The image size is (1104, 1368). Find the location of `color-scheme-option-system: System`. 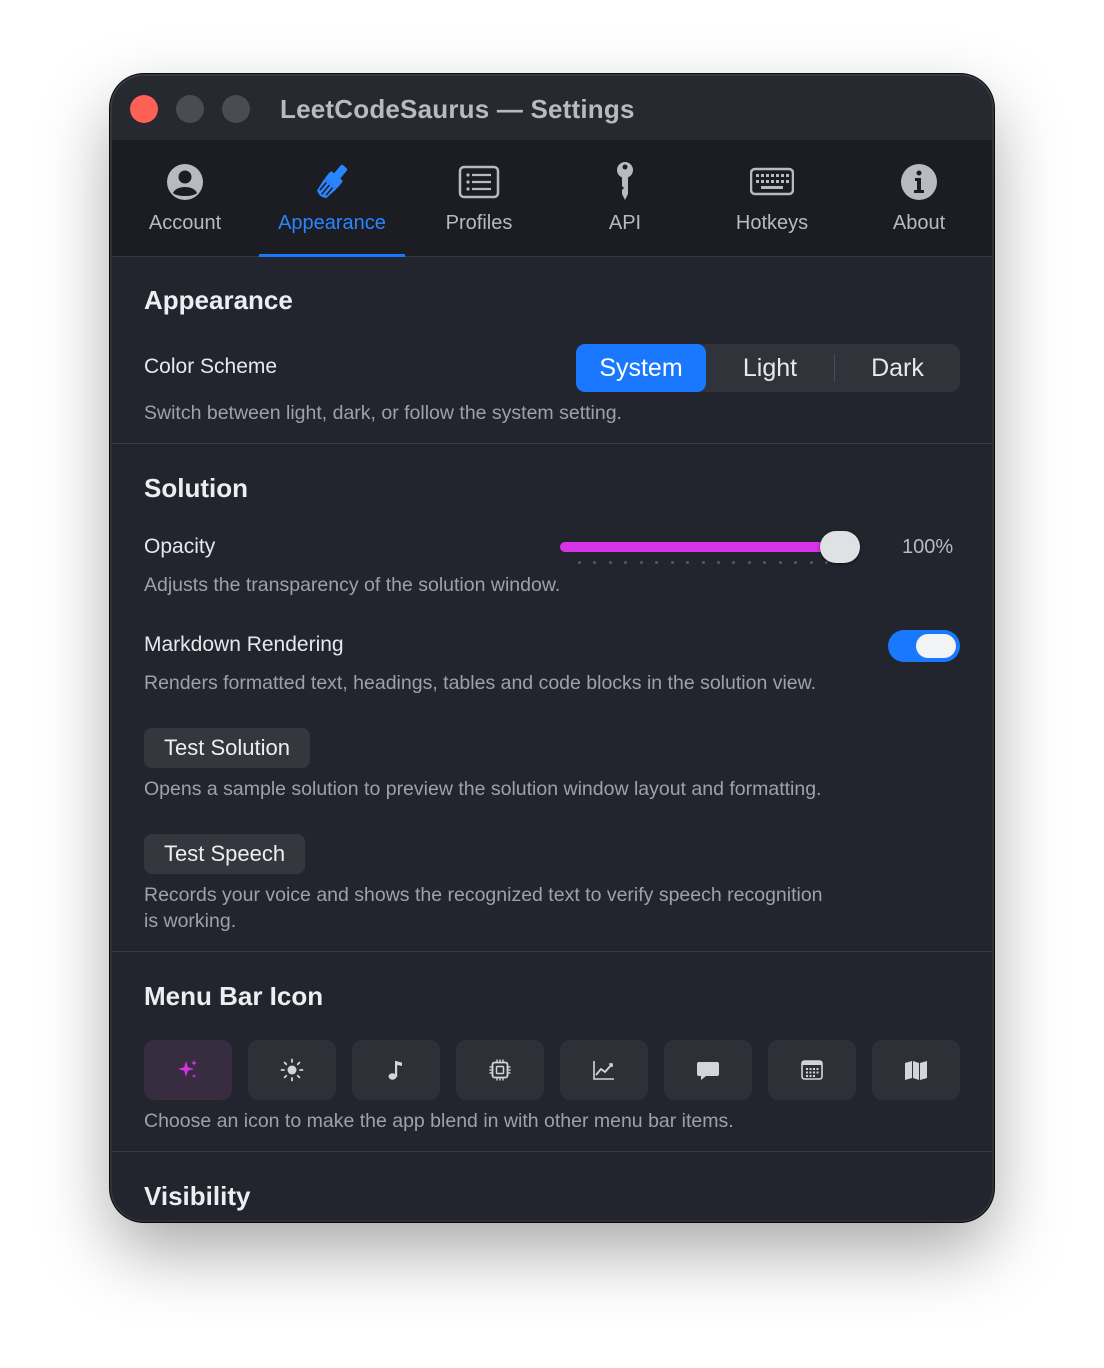

color-scheme-option-system: System is located at coordinates (641, 368).